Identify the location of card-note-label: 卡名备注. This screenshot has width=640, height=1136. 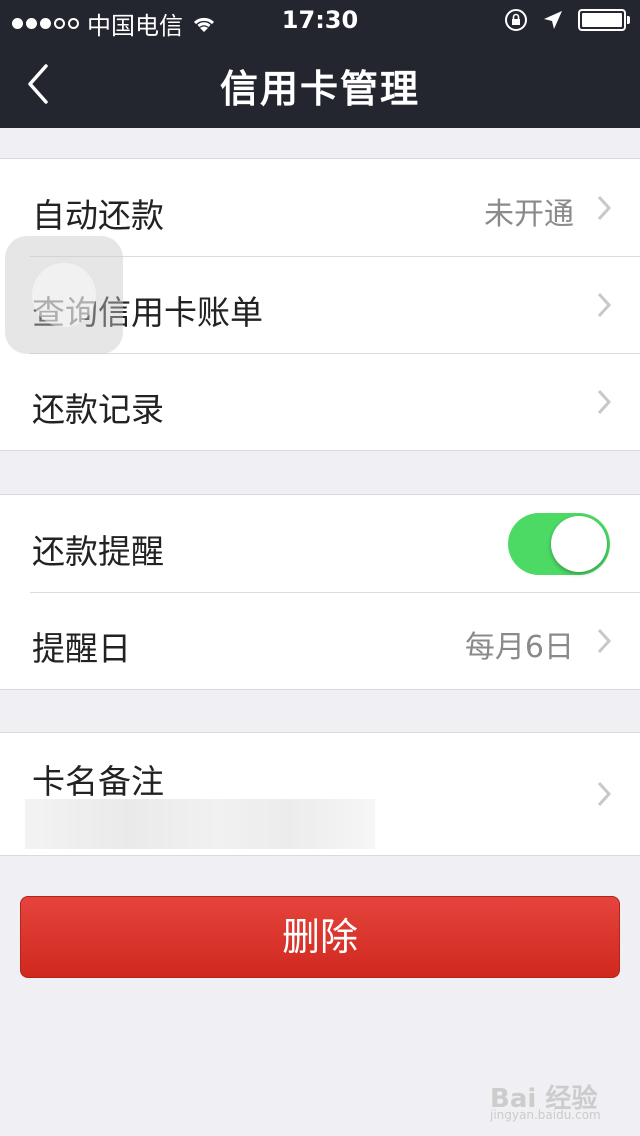
(98, 781).